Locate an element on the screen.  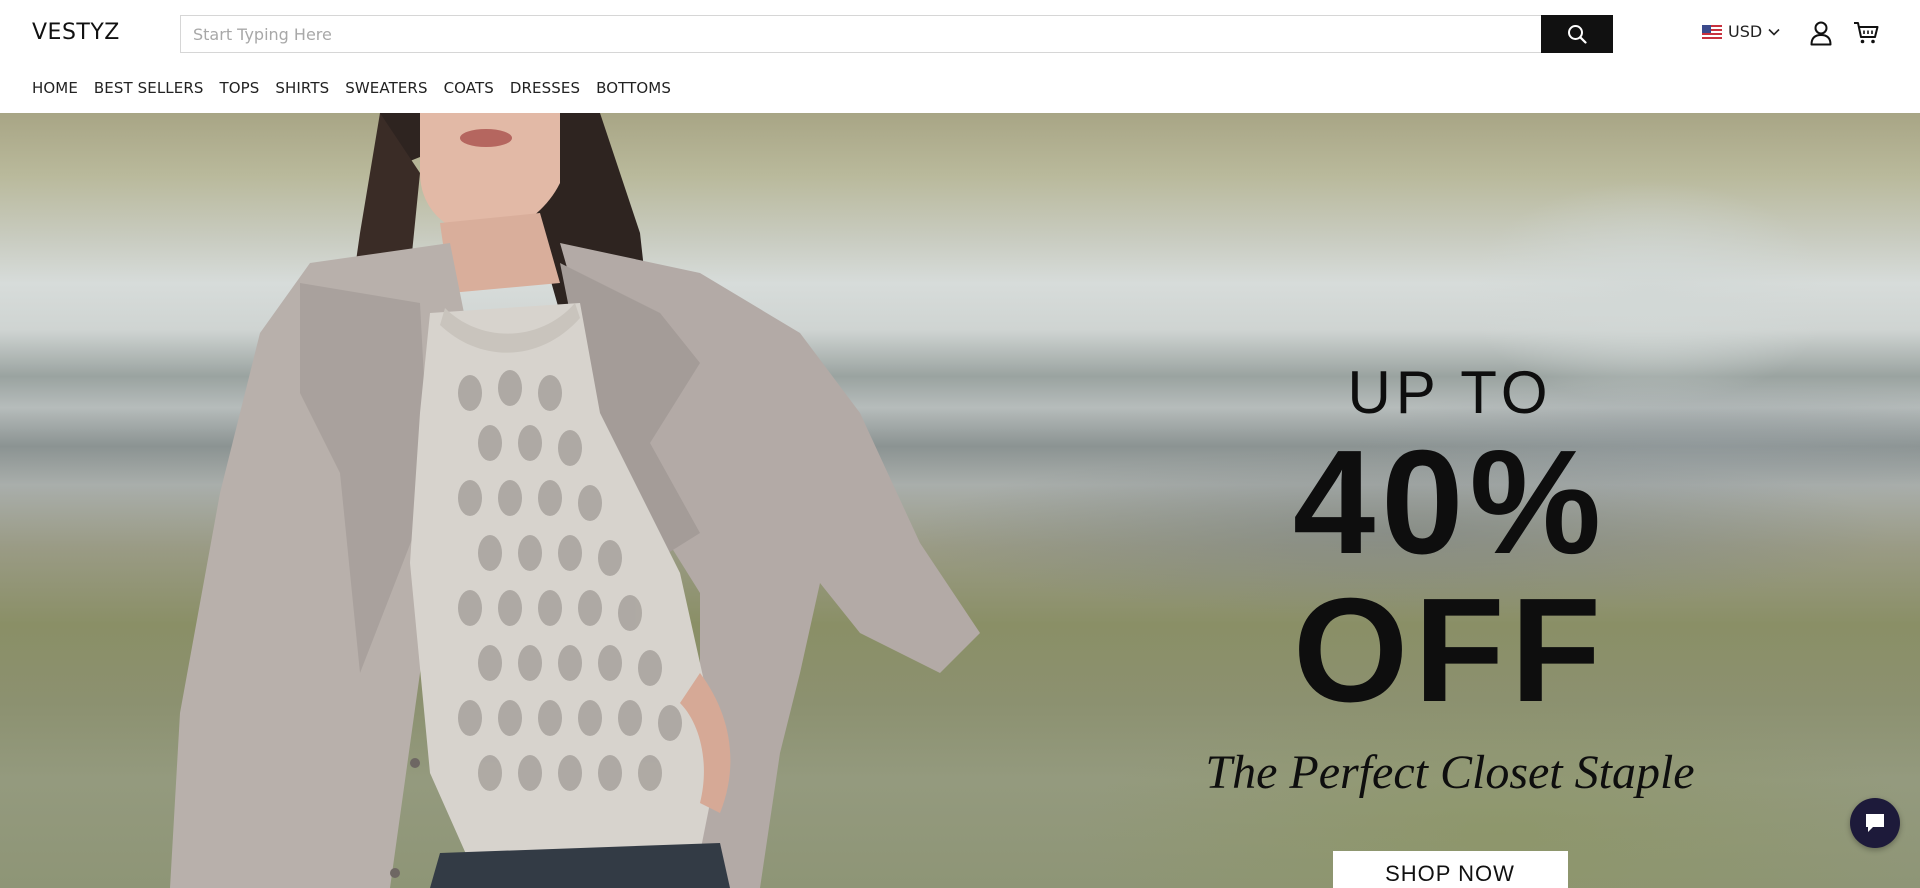
search-button is located at coordinates (1577, 34).